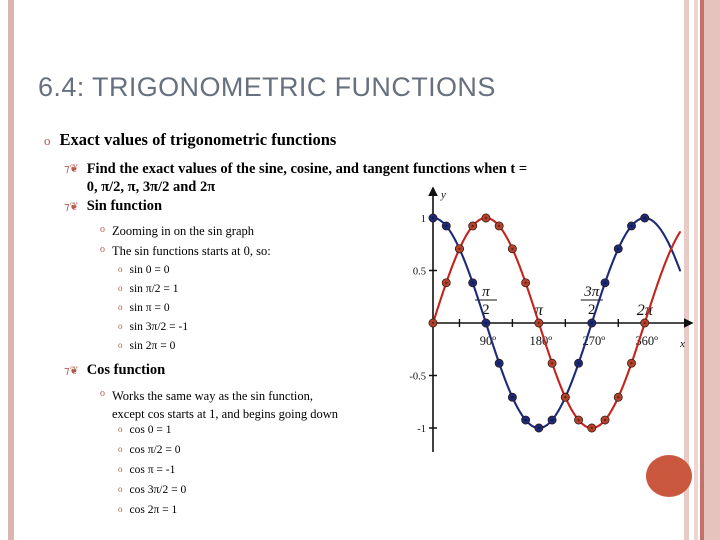 The image size is (720, 540). What do you see at coordinates (149, 270) in the screenshot?
I see `sin-value: sin 0 = 0` at bounding box center [149, 270].